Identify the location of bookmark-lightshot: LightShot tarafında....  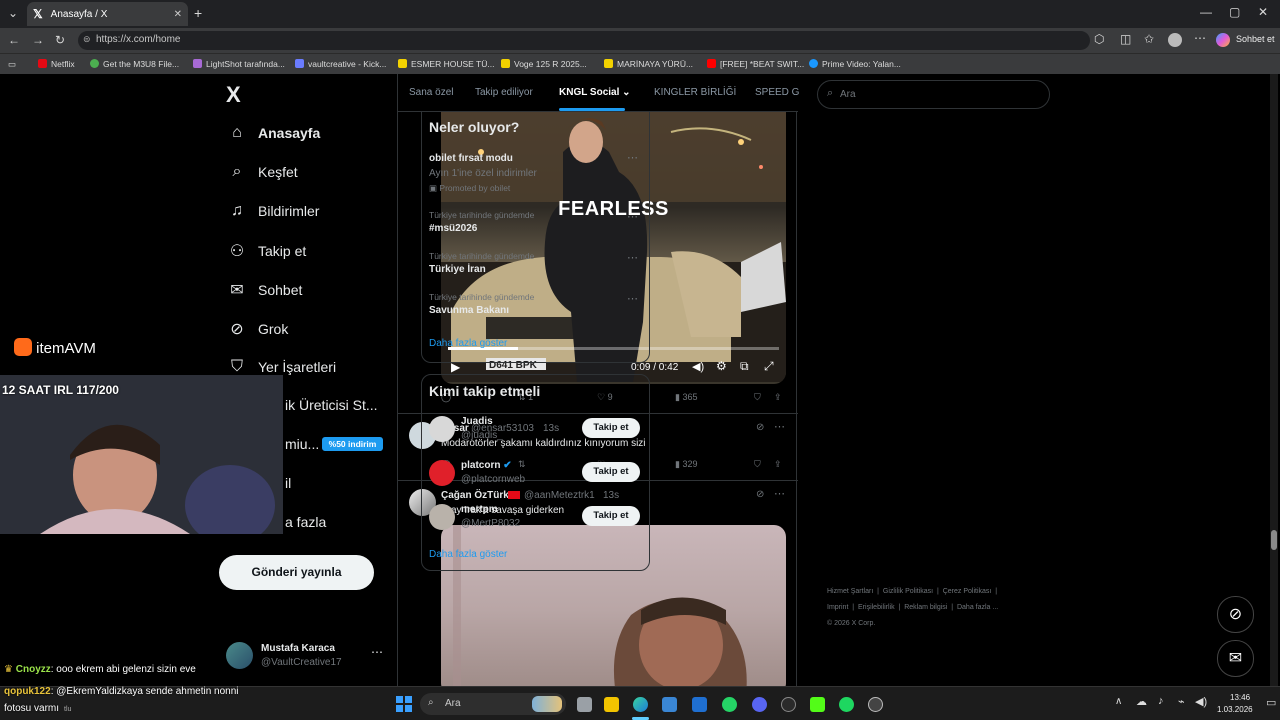
(239, 64).